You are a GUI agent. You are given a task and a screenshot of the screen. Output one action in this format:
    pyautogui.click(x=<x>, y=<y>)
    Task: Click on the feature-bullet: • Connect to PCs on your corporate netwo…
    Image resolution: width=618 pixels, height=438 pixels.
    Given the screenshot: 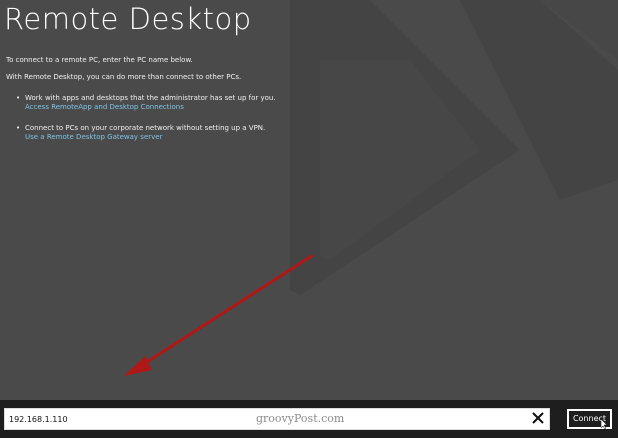 What is the action you would take?
    pyautogui.click(x=141, y=133)
    